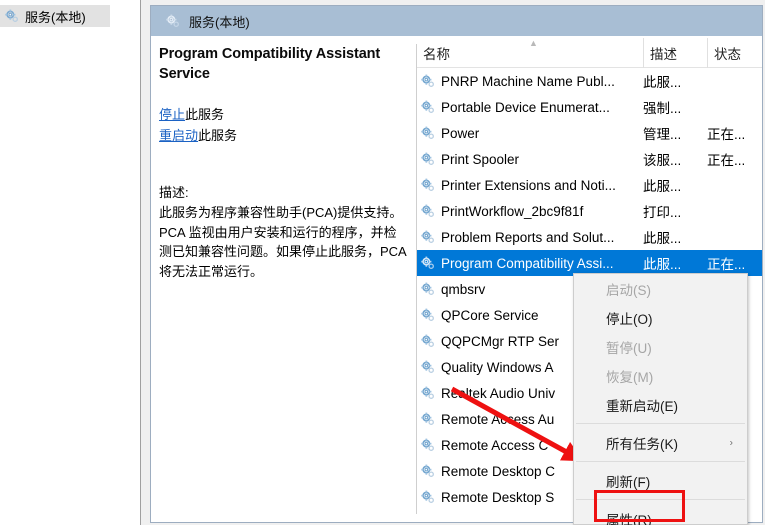  Describe the element at coordinates (642, 406) in the screenshot. I see `context-menu-item-label: 重新启动(E)` at that location.